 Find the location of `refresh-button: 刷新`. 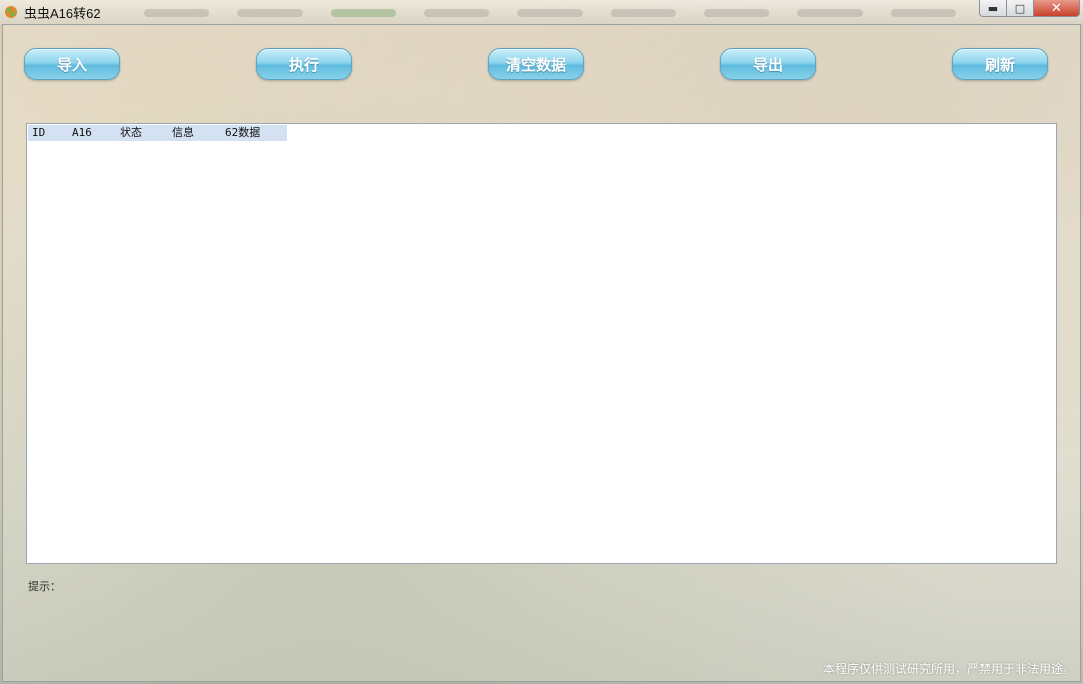

refresh-button: 刷新 is located at coordinates (1000, 64).